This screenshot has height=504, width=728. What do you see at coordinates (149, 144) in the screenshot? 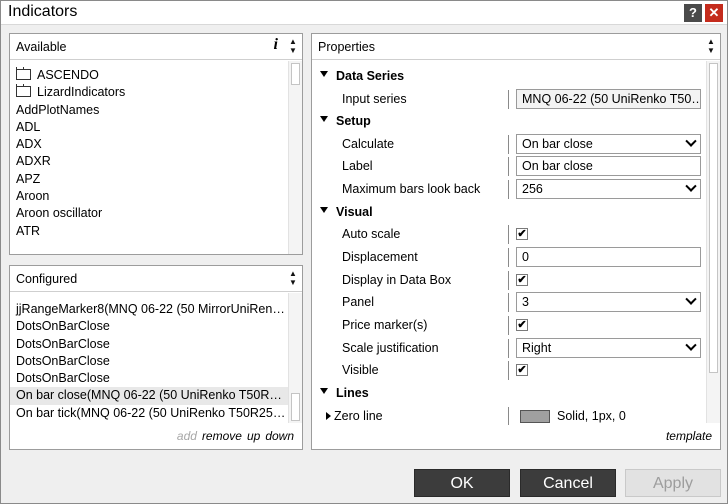
I see `list-item: ADX` at bounding box center [149, 144].